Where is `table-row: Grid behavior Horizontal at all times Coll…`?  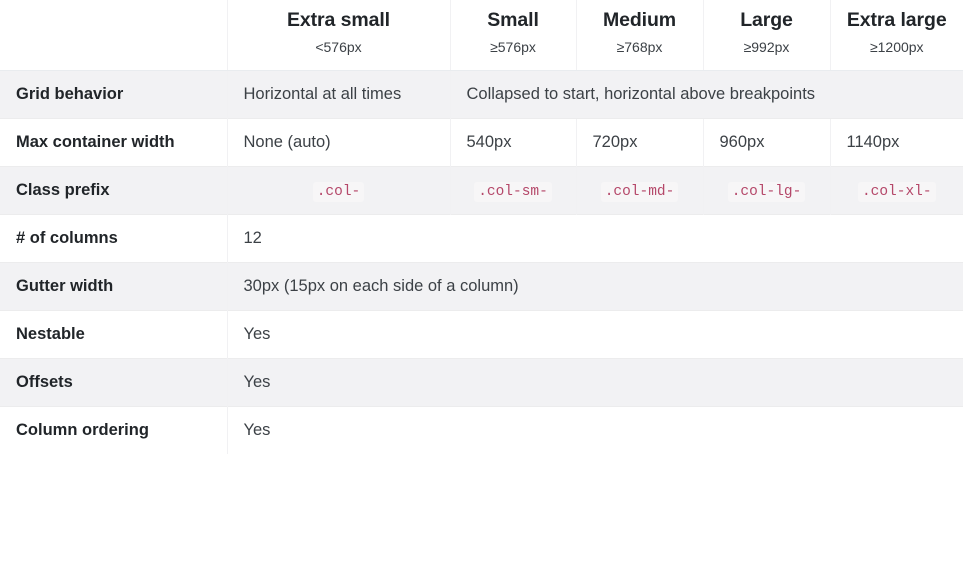 table-row: Grid behavior Horizontal at all times Coll… is located at coordinates (481, 94).